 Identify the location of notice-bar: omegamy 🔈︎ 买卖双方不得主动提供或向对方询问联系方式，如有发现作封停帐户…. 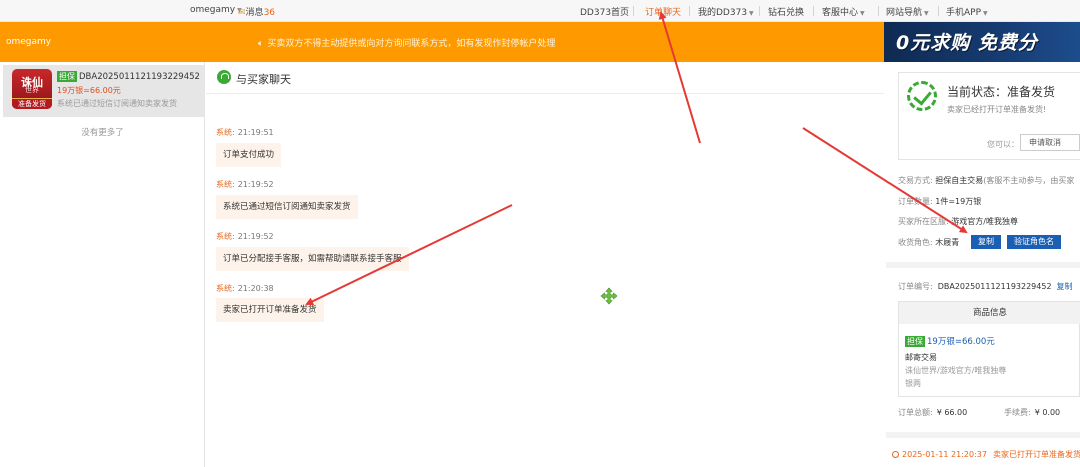
(540, 42).